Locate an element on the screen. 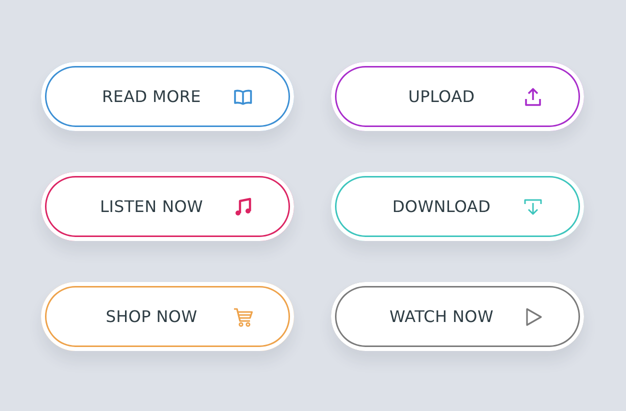 The image size is (626, 411). pill-button: WATCH NOW is located at coordinates (457, 316).